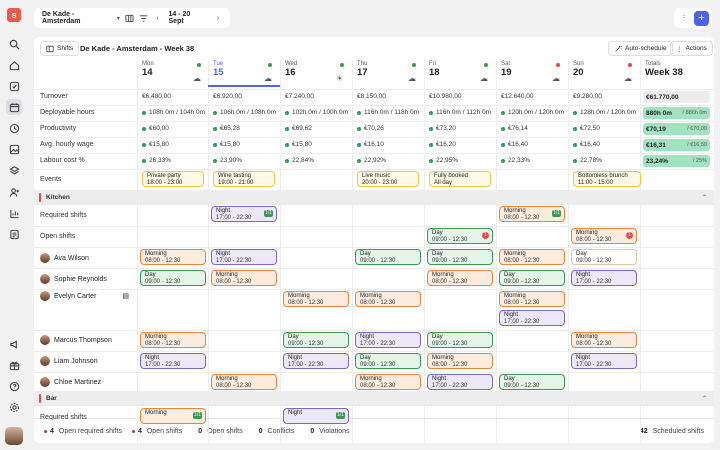 The width and height of the screenshot is (720, 450). What do you see at coordinates (14, 15) in the screenshot?
I see `app-logo: s` at bounding box center [14, 15].